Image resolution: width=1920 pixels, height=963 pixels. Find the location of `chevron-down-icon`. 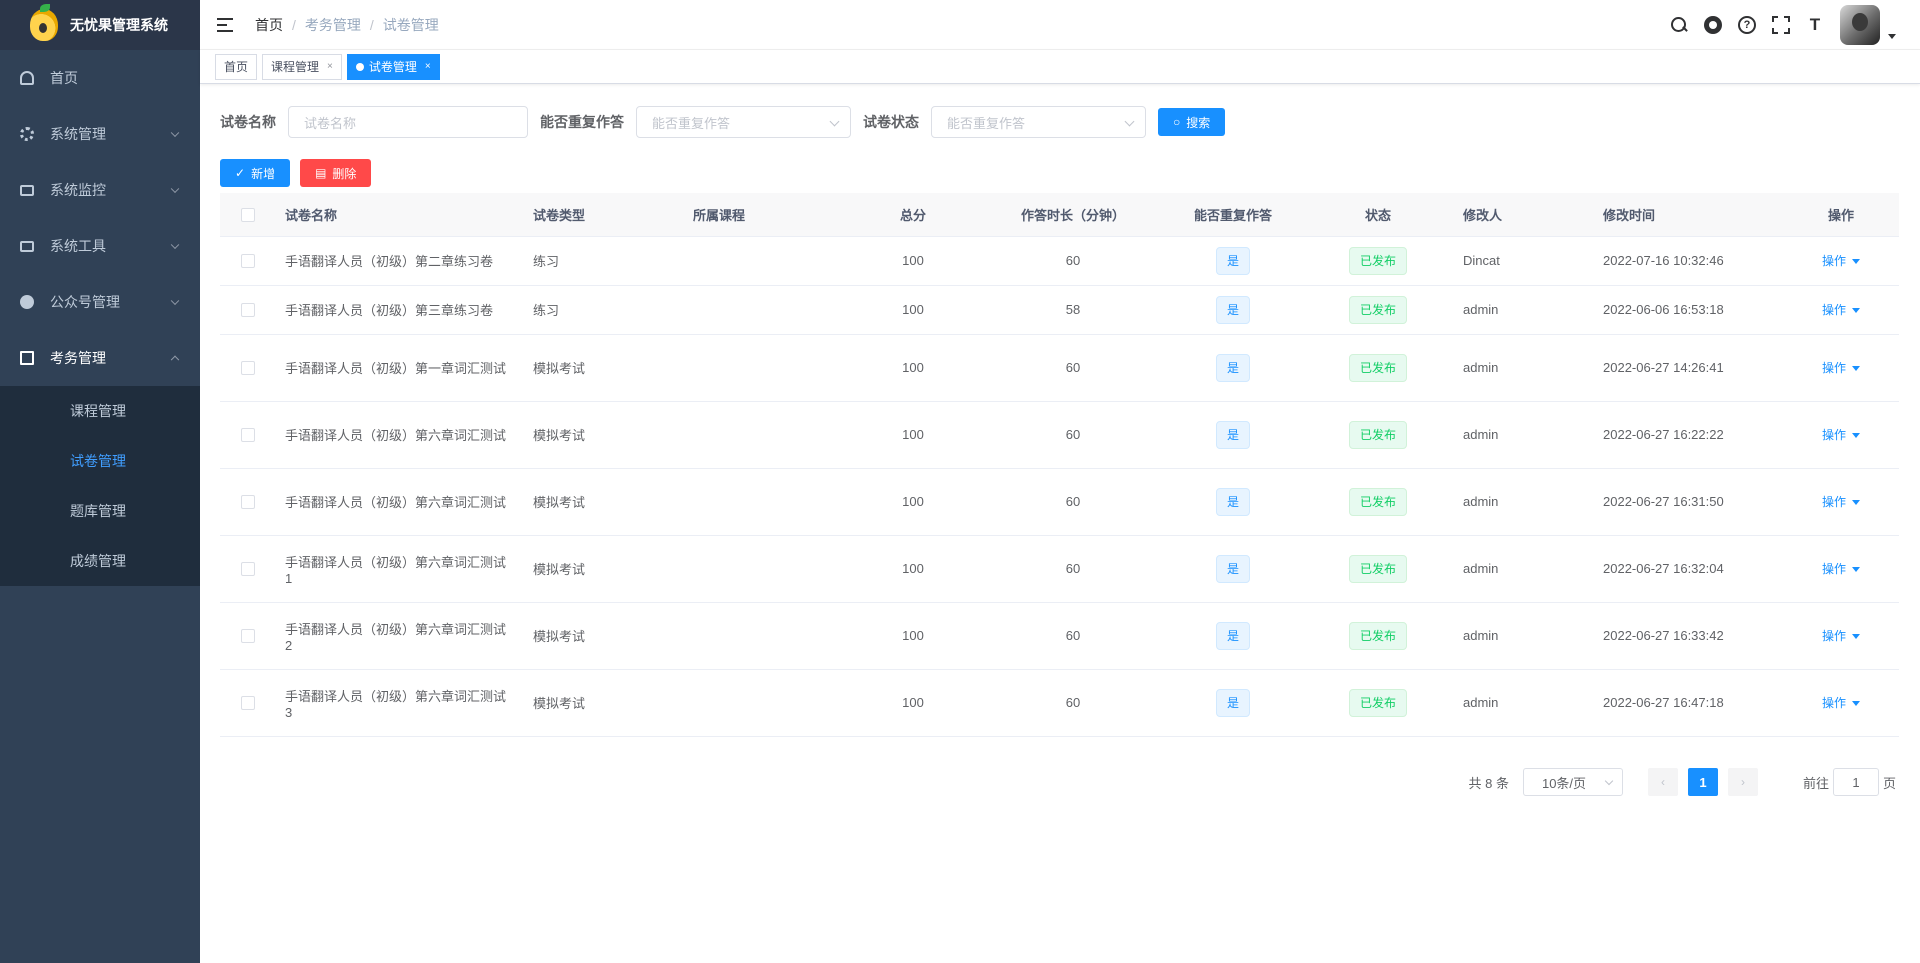

chevron-down-icon is located at coordinates (175, 245).